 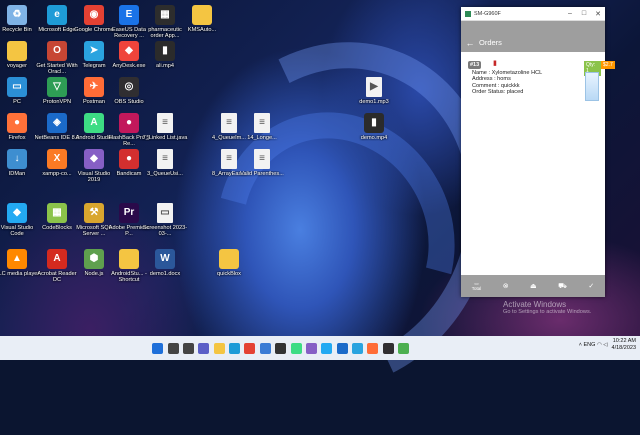 I want to click on minimize-button: –, so click(x=570, y=13).